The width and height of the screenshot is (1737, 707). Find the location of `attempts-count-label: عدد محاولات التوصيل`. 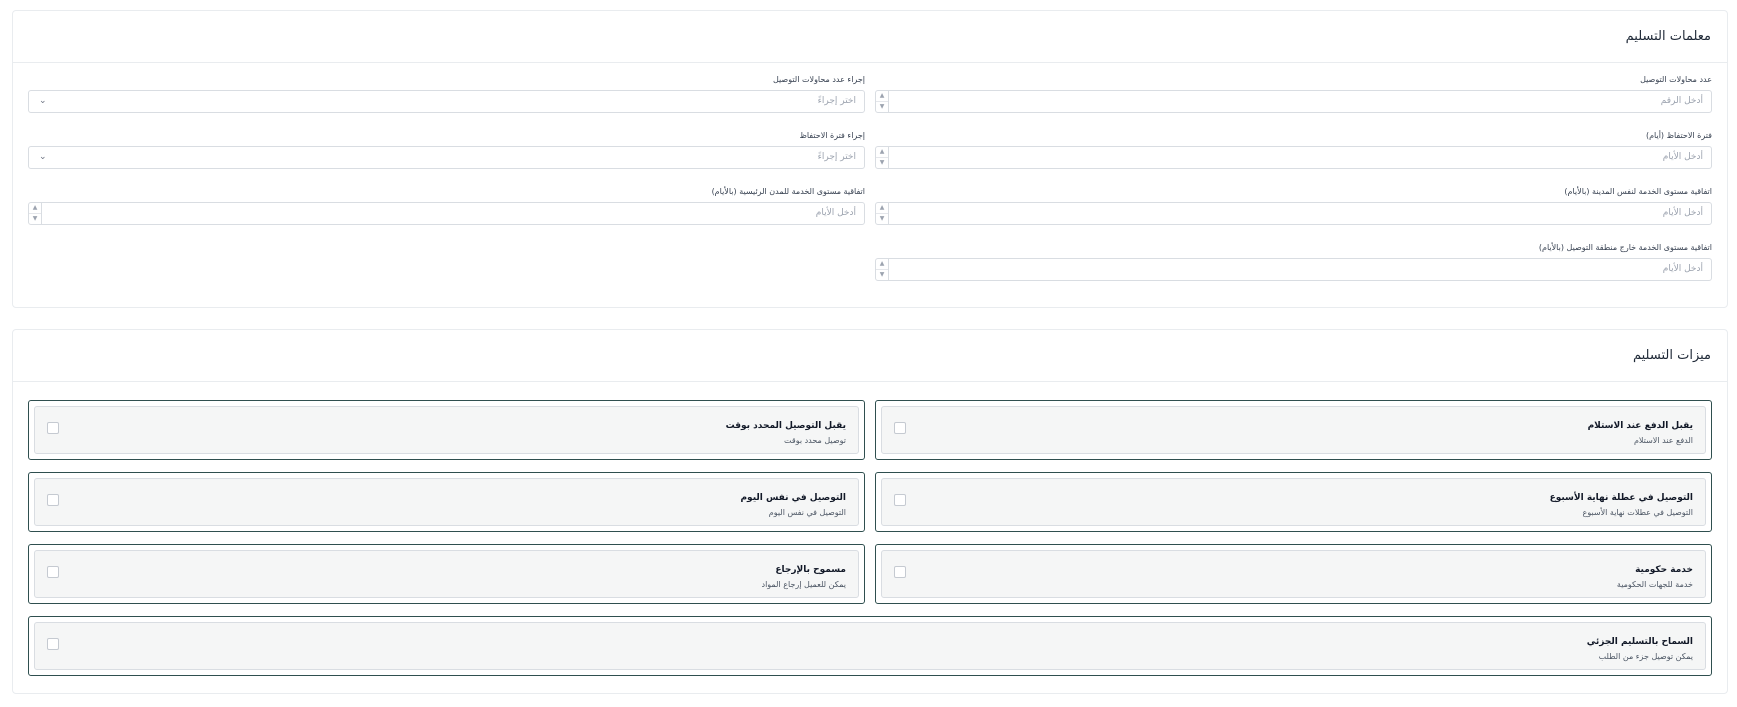

attempts-count-label: عدد محاولات التوصيل is located at coordinates (1676, 79).